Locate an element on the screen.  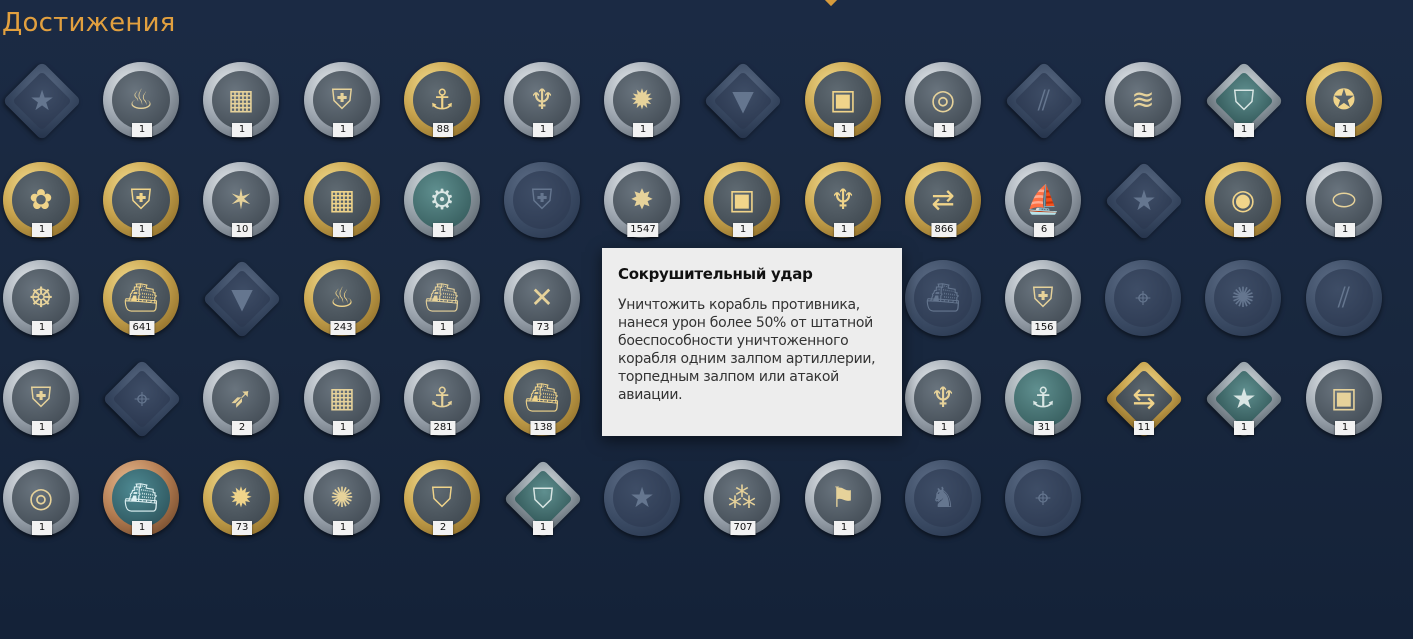
fox-icon: ♞ is located at coordinates (943, 497).